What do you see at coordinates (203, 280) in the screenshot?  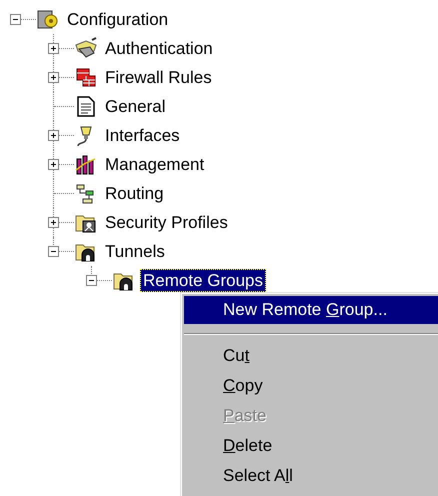 I see `tree-item: Remote Groups` at bounding box center [203, 280].